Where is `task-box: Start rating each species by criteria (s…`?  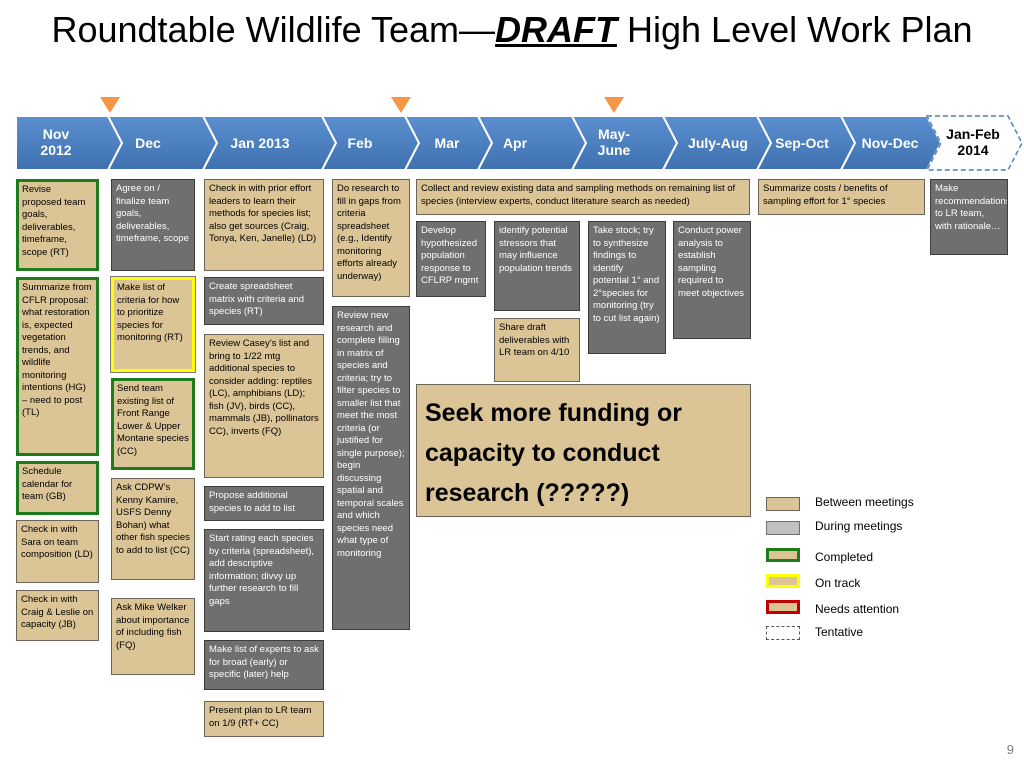
task-box: Start rating each species by criteria (s… is located at coordinates (264, 580).